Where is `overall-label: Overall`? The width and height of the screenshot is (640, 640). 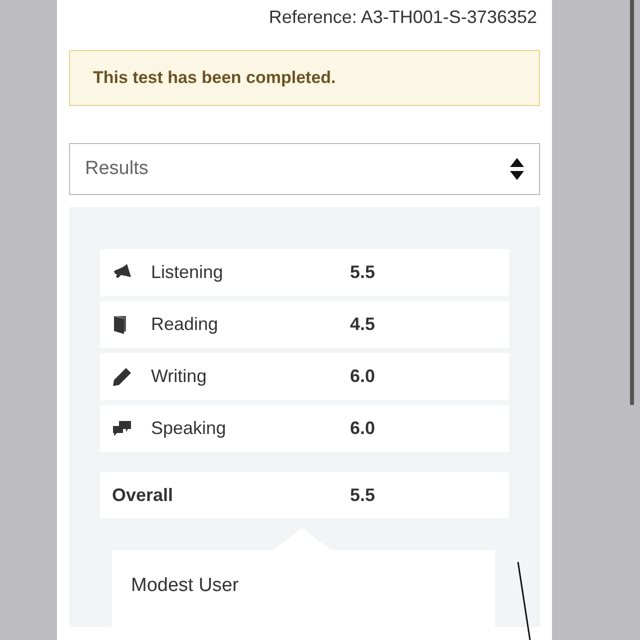
overall-label: Overall is located at coordinates (143, 495).